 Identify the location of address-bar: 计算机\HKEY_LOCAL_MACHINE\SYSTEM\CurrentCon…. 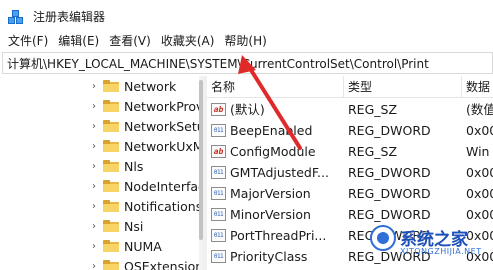
(247, 63).